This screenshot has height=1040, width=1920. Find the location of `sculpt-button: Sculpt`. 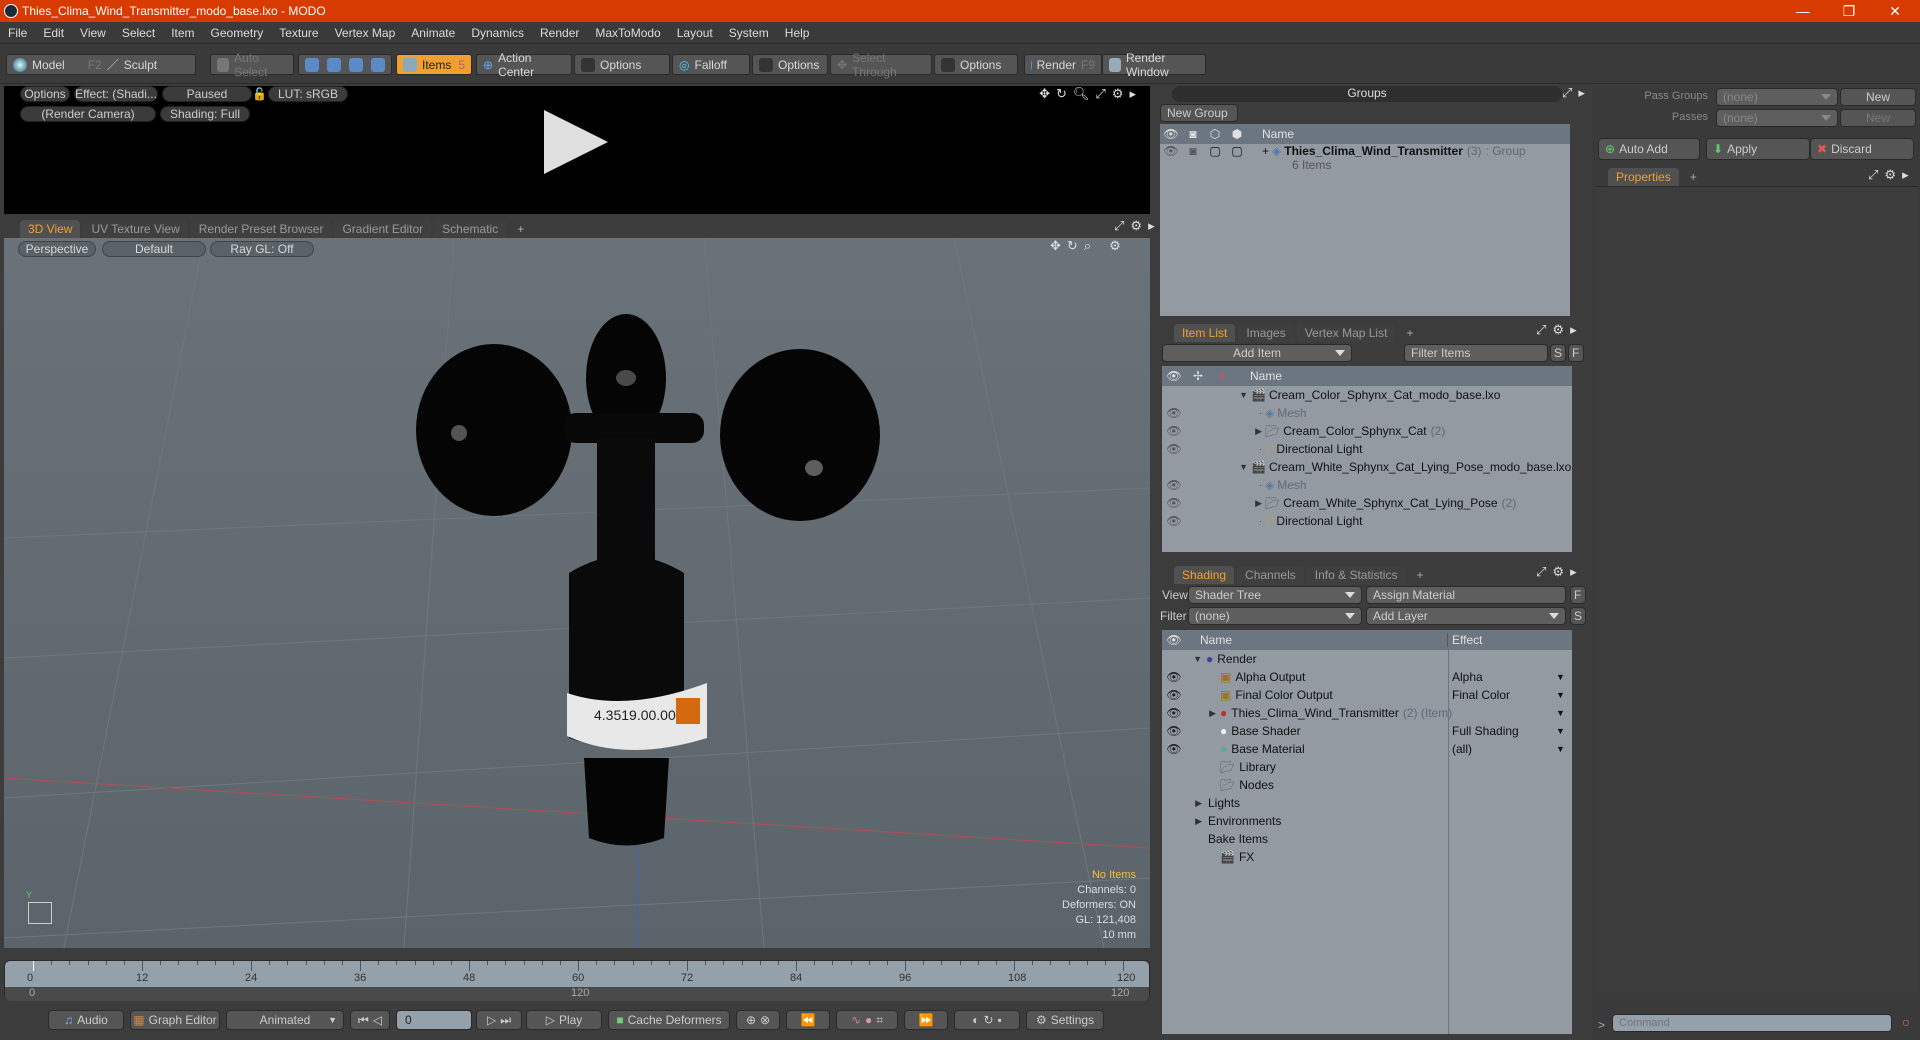

sculpt-button: Sculpt is located at coordinates (140, 65).